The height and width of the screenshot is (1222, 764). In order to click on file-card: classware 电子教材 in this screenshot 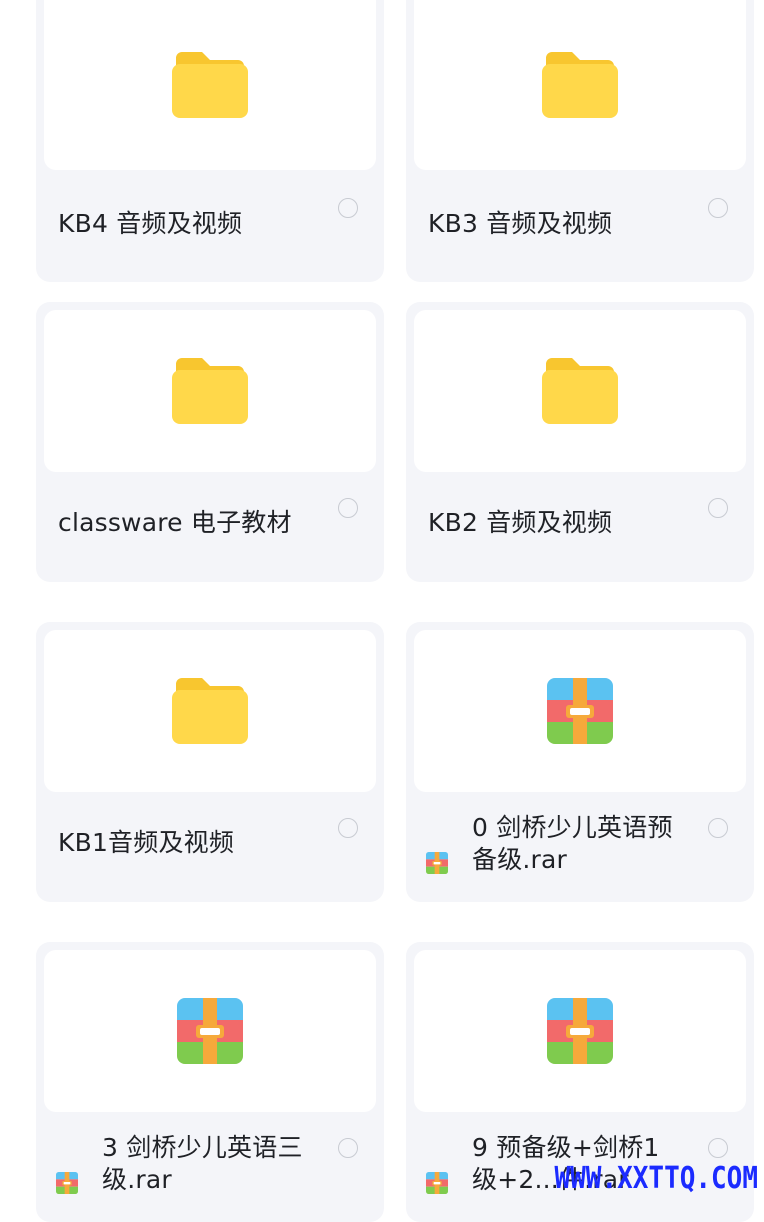, I will do `click(210, 442)`.